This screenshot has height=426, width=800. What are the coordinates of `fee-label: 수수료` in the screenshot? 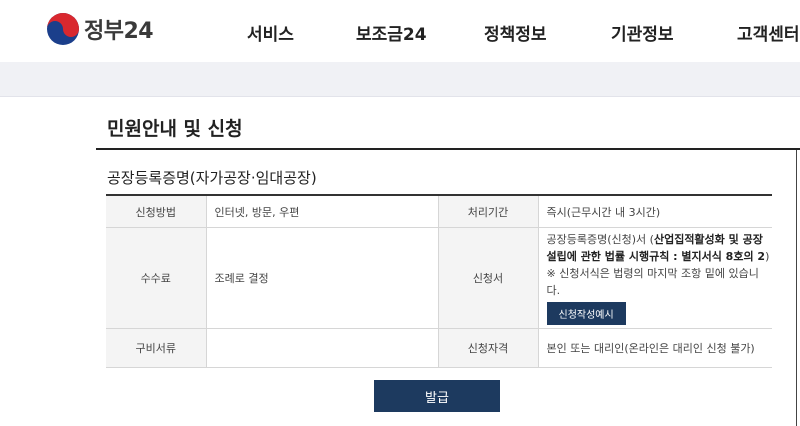 It's located at (156, 278).